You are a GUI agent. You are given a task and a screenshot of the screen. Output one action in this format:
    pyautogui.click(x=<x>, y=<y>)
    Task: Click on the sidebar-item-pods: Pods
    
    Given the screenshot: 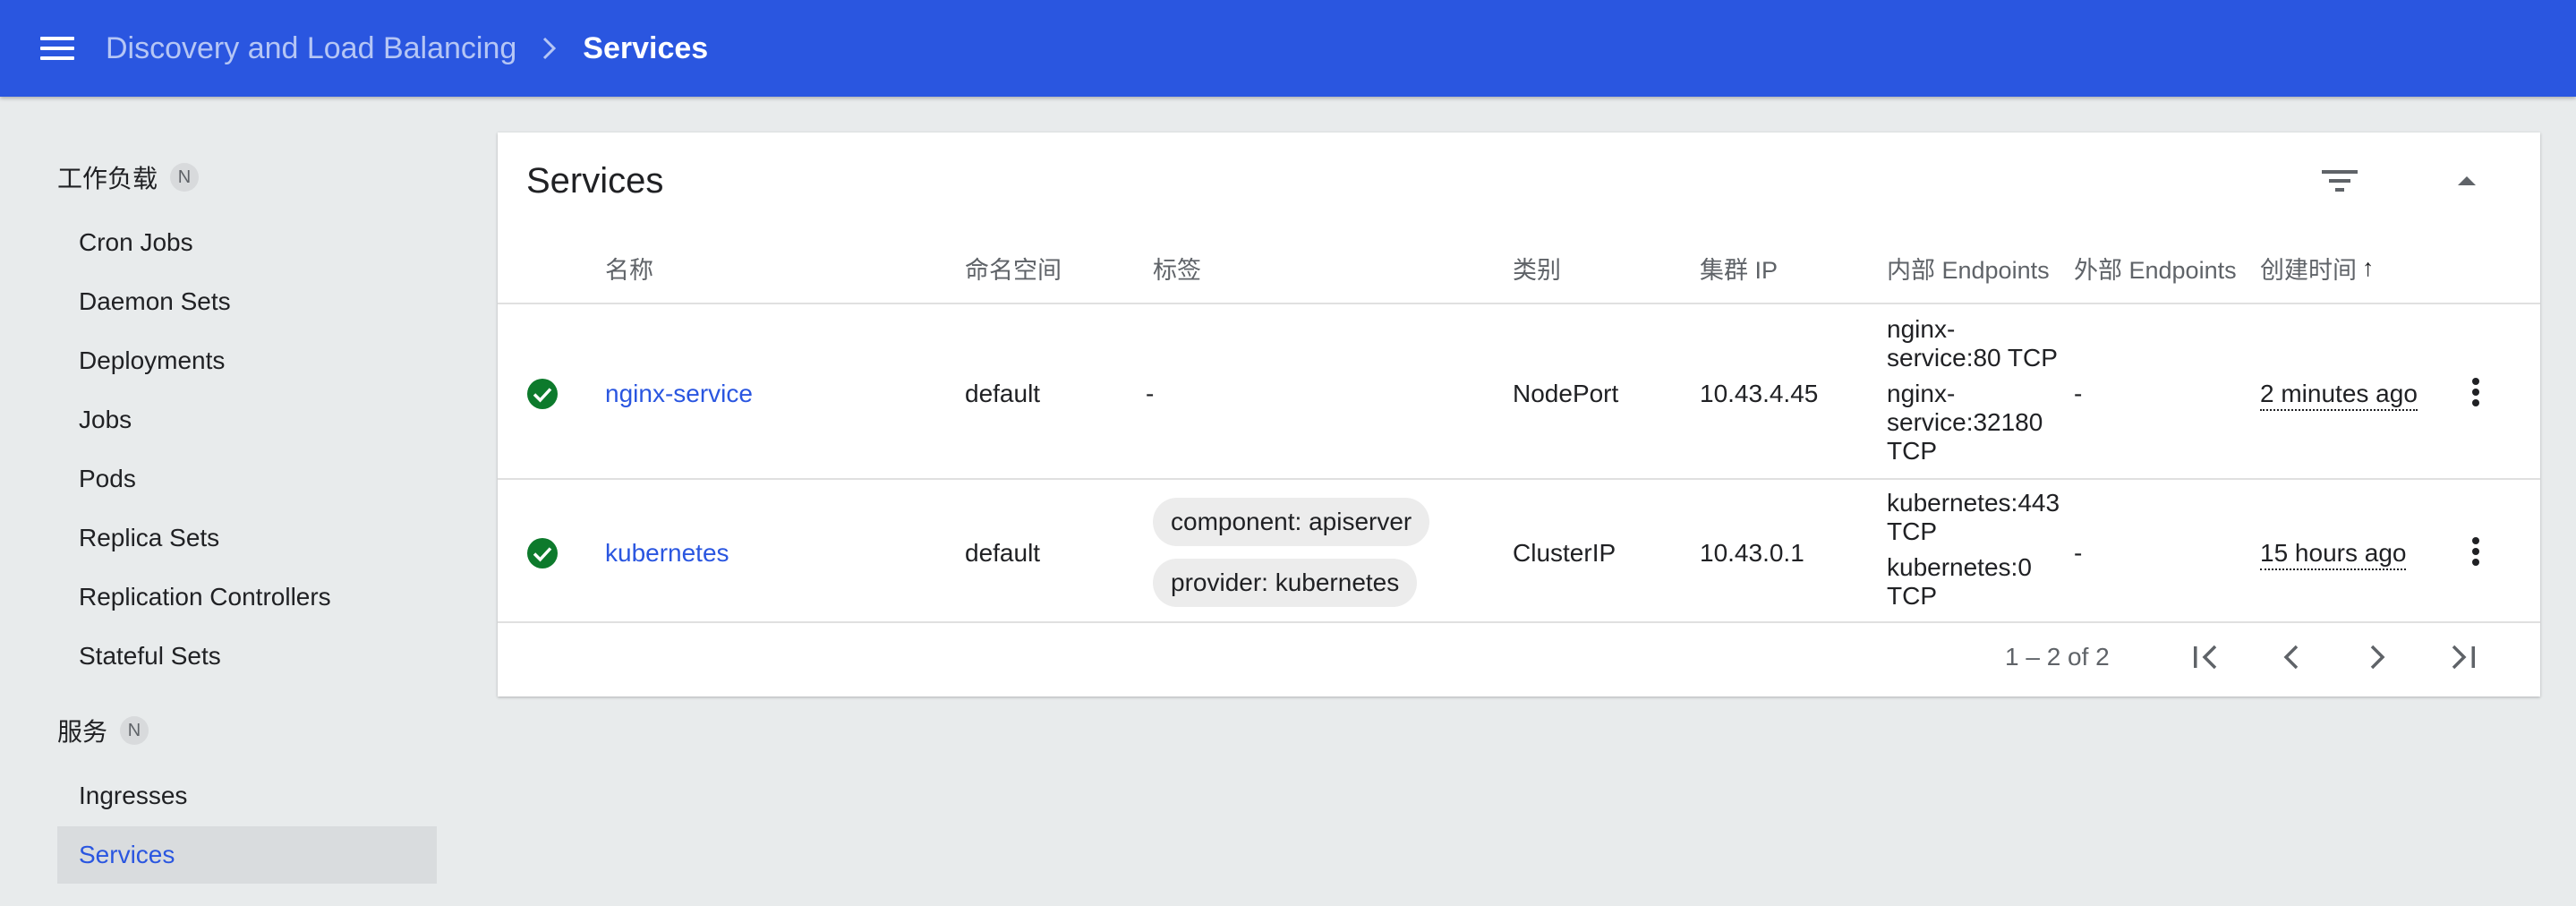 What is the action you would take?
    pyautogui.click(x=247, y=479)
    